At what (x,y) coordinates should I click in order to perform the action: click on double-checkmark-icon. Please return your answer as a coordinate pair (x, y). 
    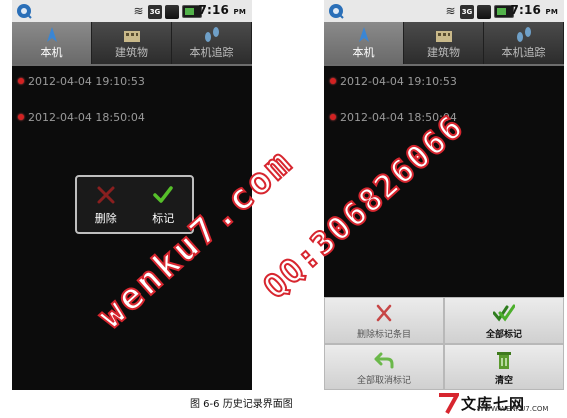
    Looking at the image, I should click on (504, 313).